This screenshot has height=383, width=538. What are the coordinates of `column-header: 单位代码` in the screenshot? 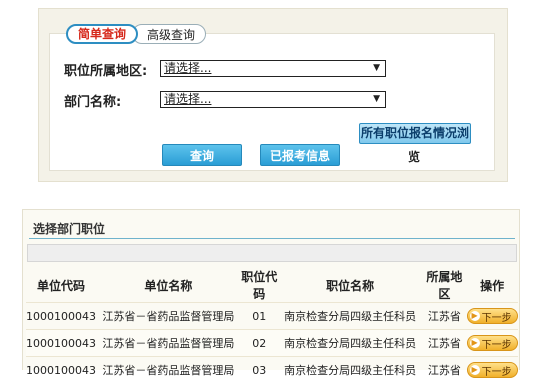 It's located at (61, 285).